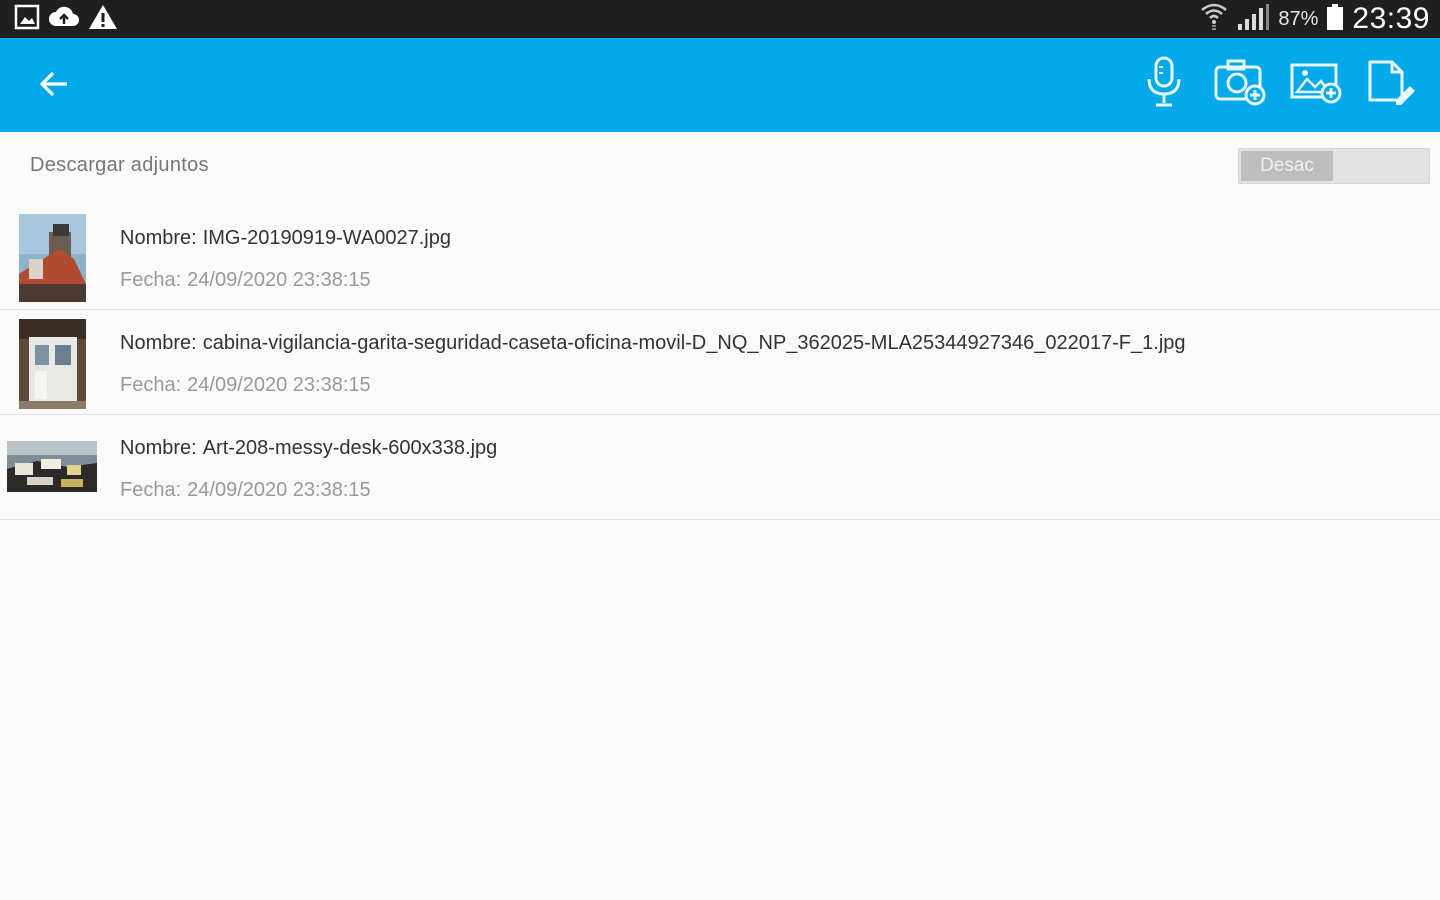 The image size is (1440, 900). I want to click on file-edit-icon, so click(1392, 84).